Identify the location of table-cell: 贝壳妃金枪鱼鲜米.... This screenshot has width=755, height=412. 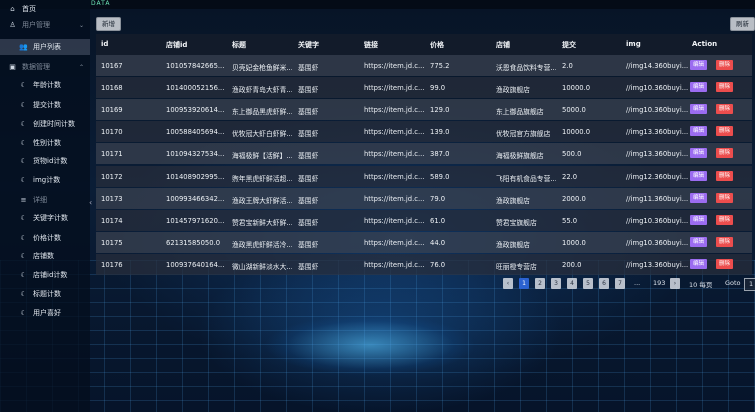
(262, 68).